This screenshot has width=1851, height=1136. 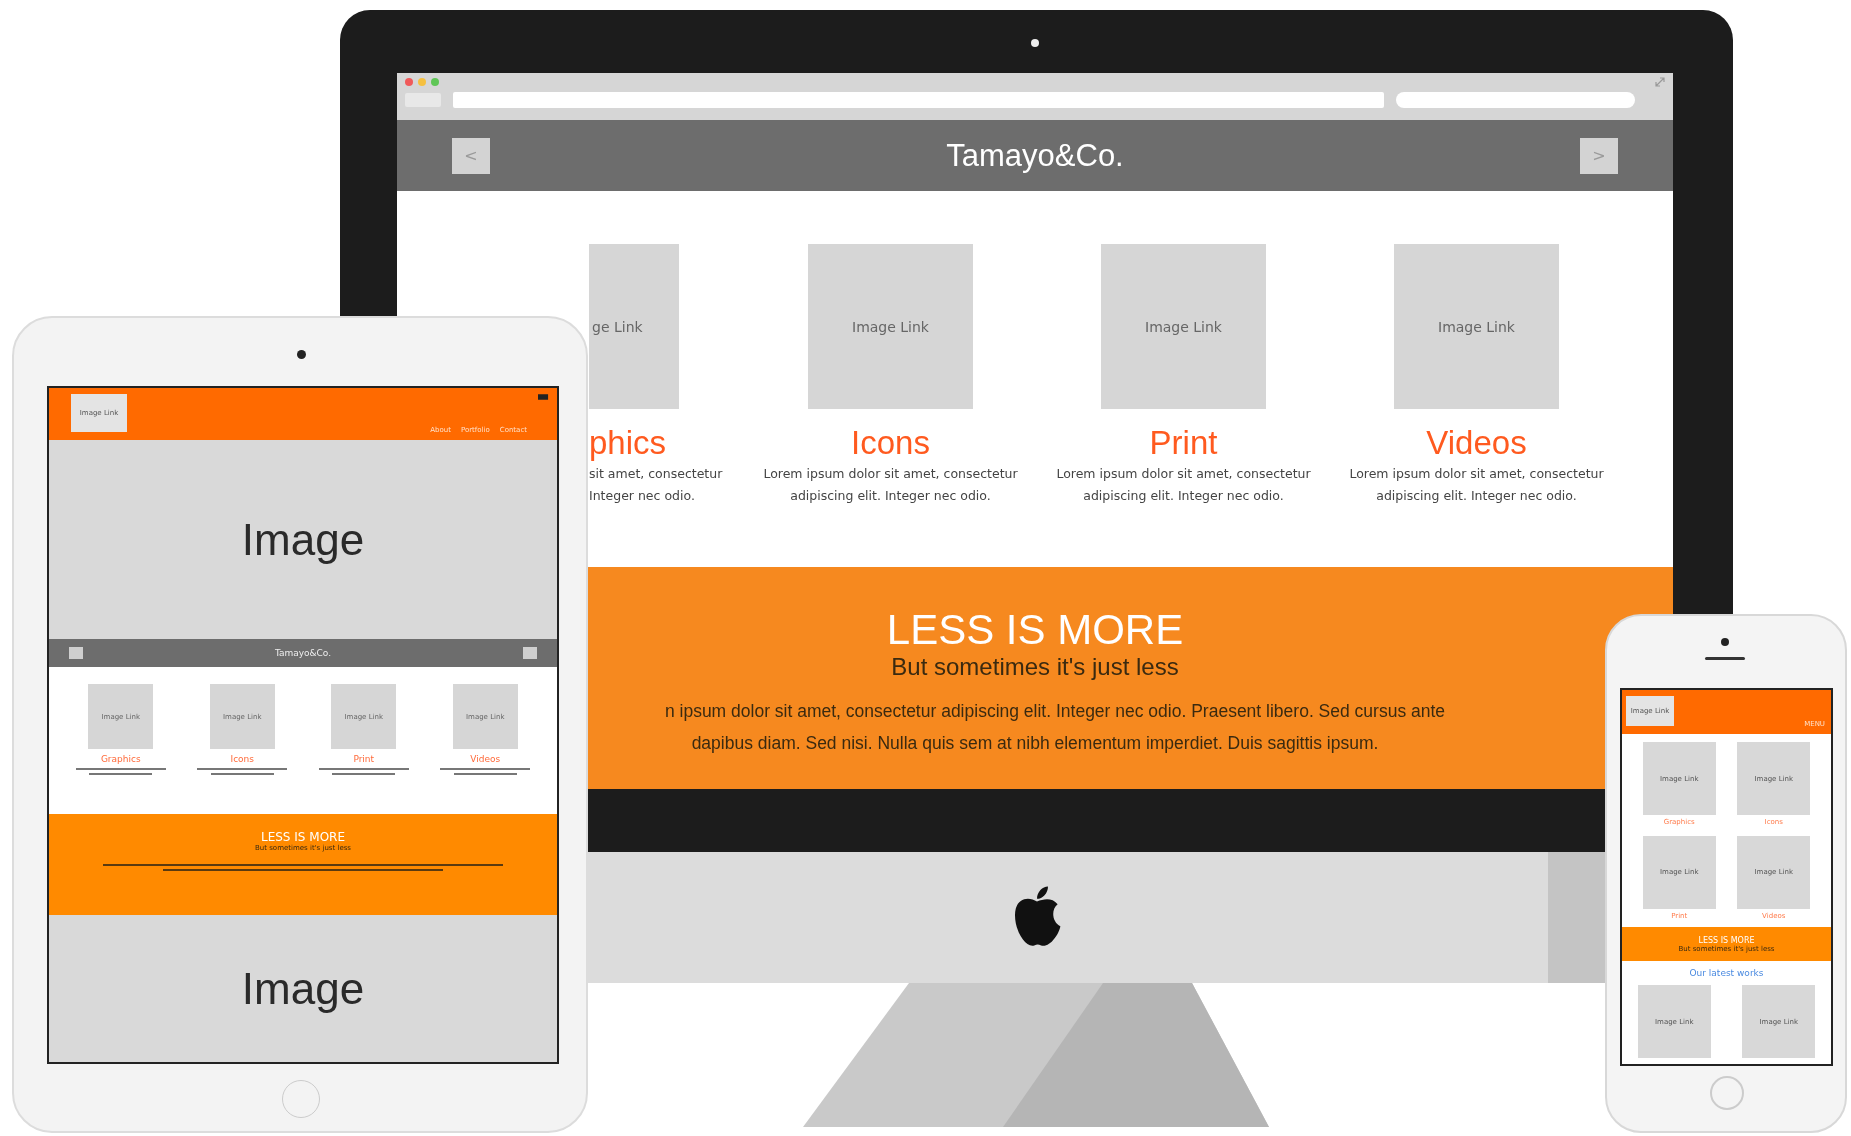 I want to click on image-label: ge Link, so click(x=617, y=326).